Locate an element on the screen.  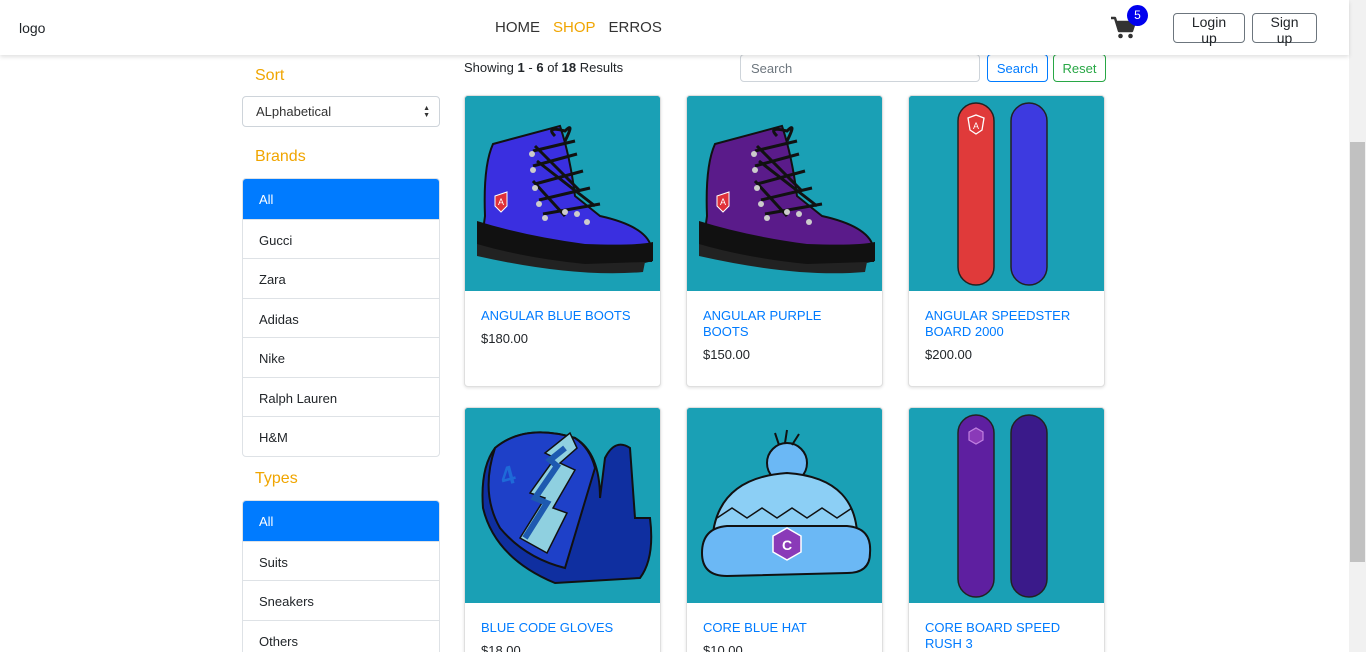
product-title: ANGULAR SPEEDSTER BOARD 2000 is located at coordinates (1006, 315).